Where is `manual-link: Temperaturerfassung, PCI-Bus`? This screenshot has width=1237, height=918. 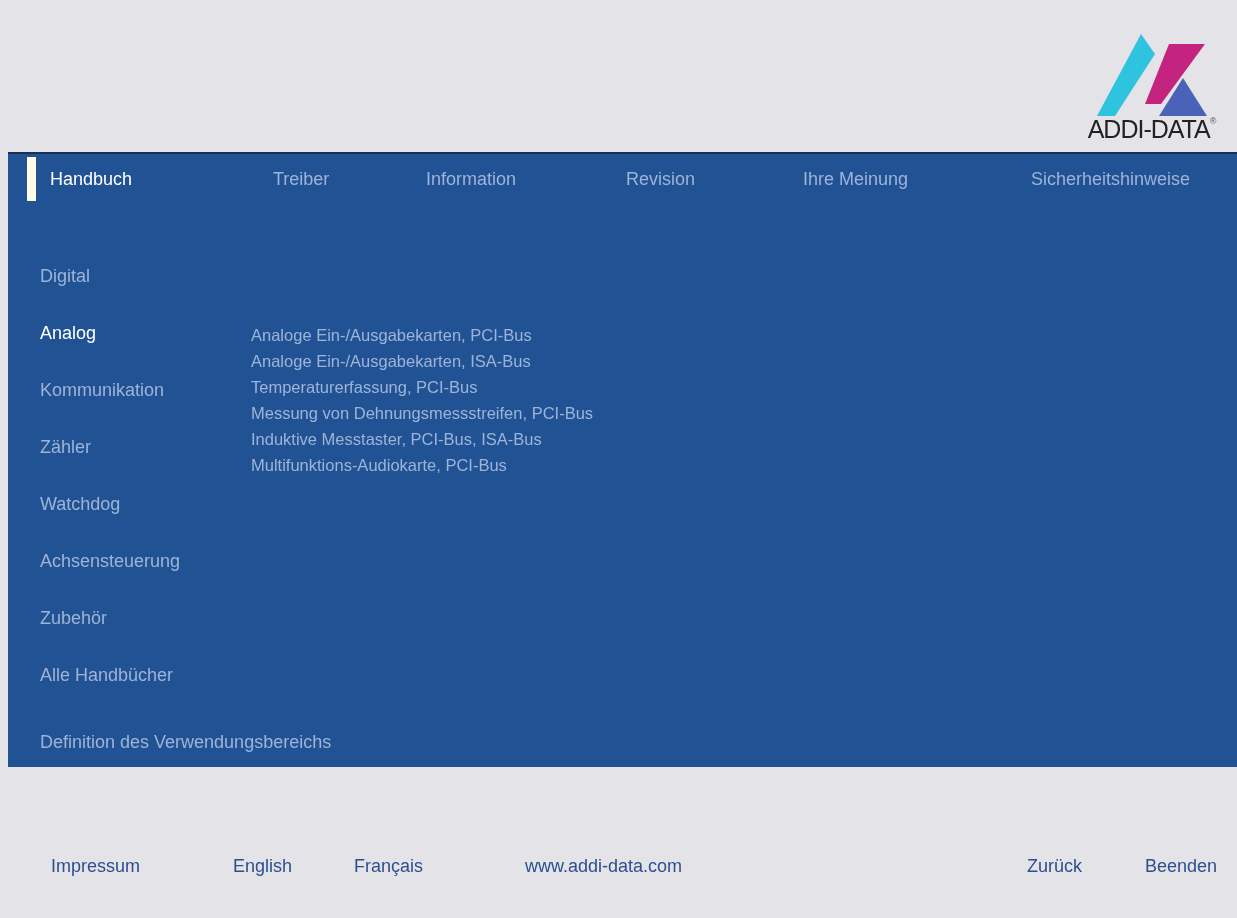
manual-link: Temperaturerfassung, PCI-Bus is located at coordinates (422, 387).